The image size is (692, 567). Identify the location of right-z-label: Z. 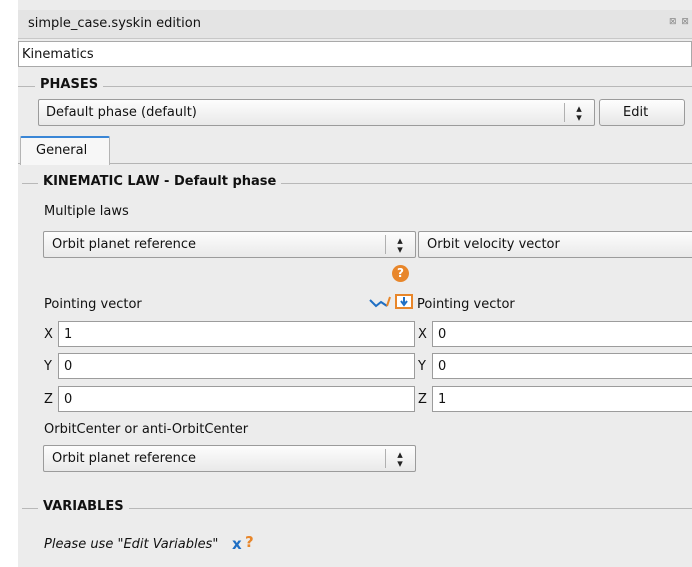
(422, 399).